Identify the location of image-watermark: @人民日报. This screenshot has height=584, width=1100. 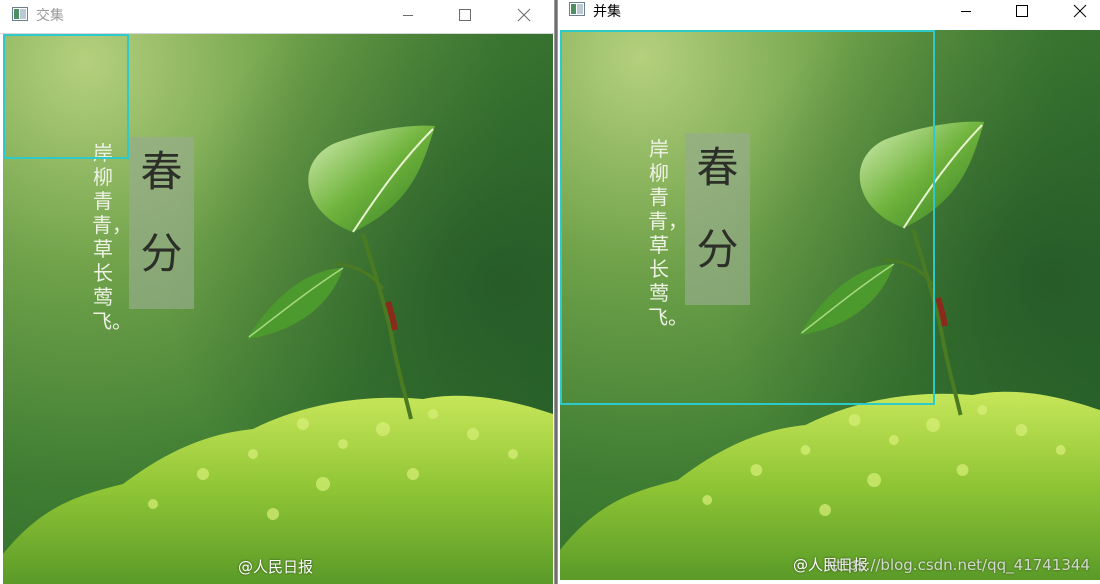
(276, 567).